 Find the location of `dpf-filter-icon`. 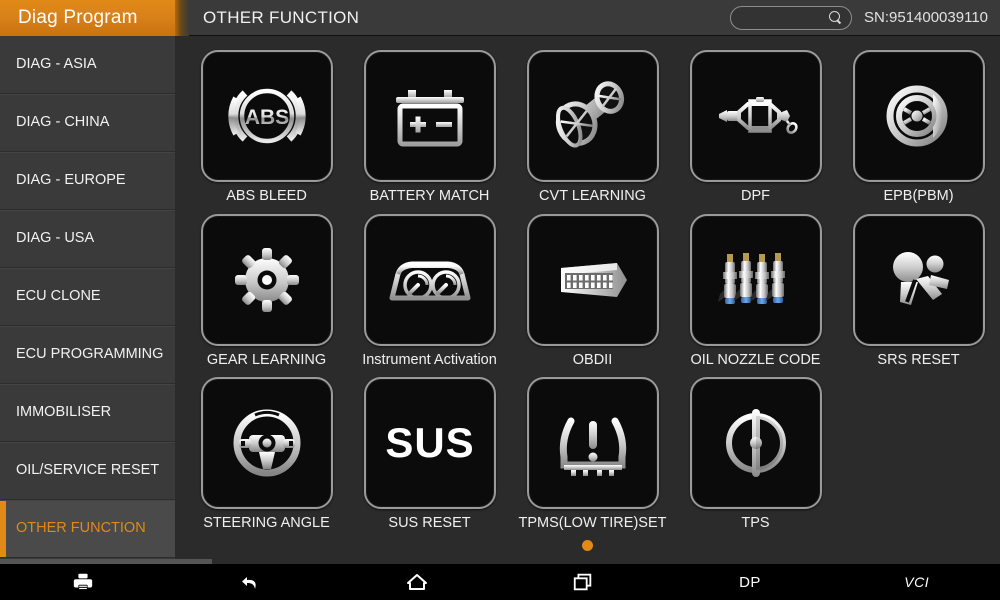

dpf-filter-icon is located at coordinates (758, 115).